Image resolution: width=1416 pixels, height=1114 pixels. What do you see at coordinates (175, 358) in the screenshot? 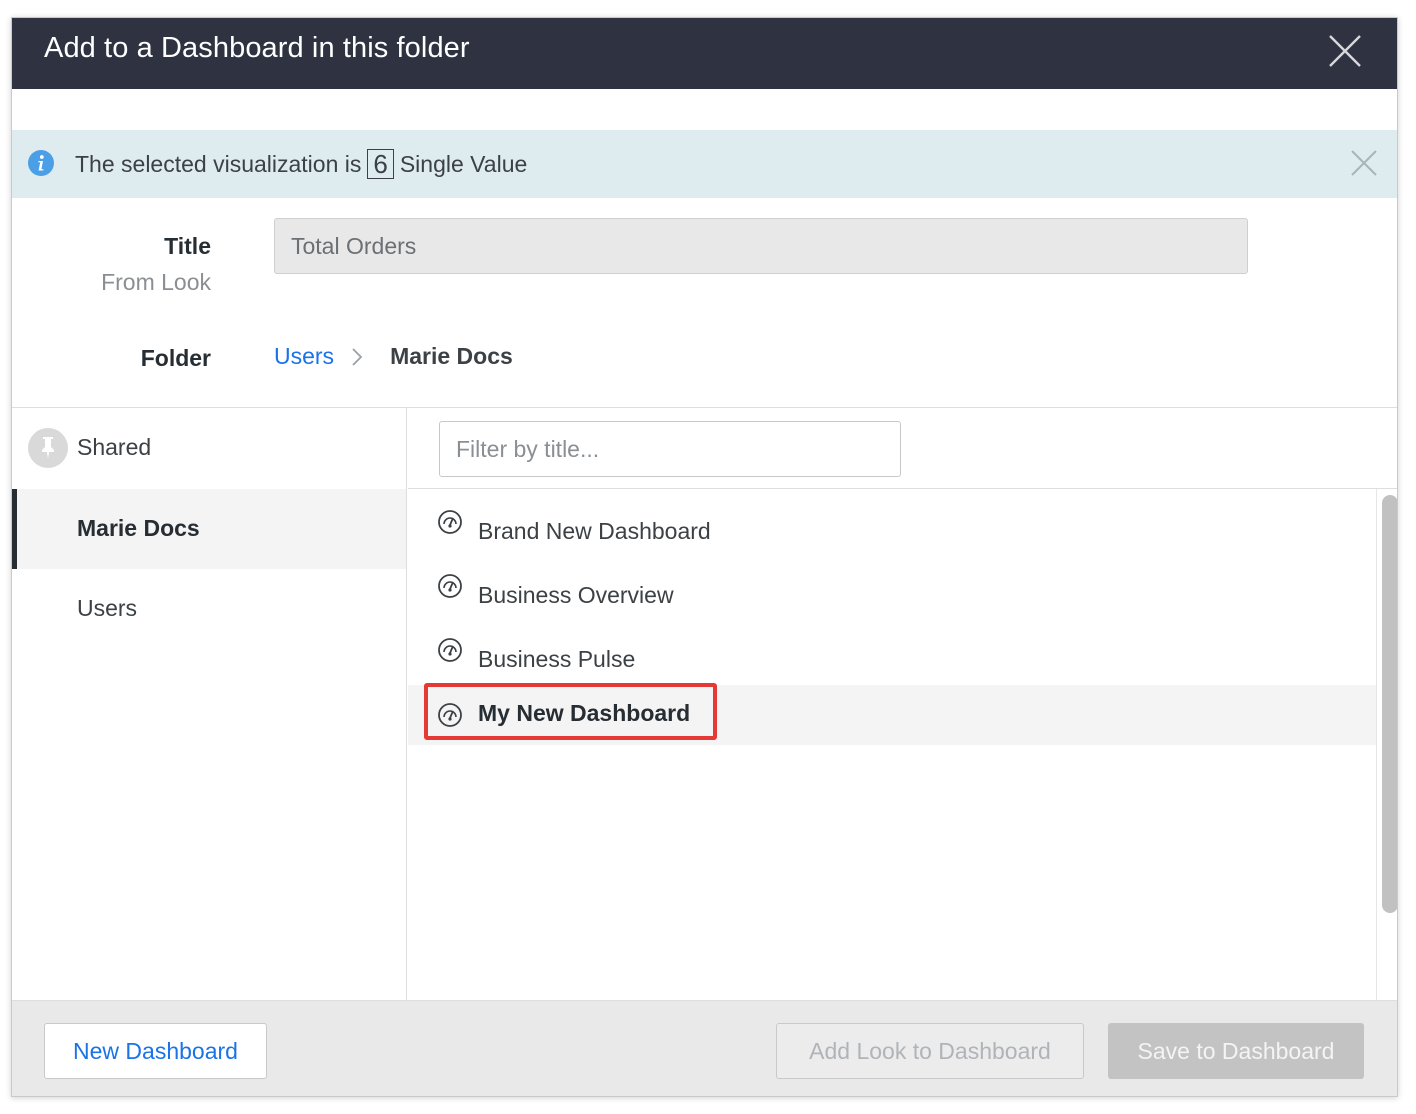
I see `folder-label: Folder` at bounding box center [175, 358].